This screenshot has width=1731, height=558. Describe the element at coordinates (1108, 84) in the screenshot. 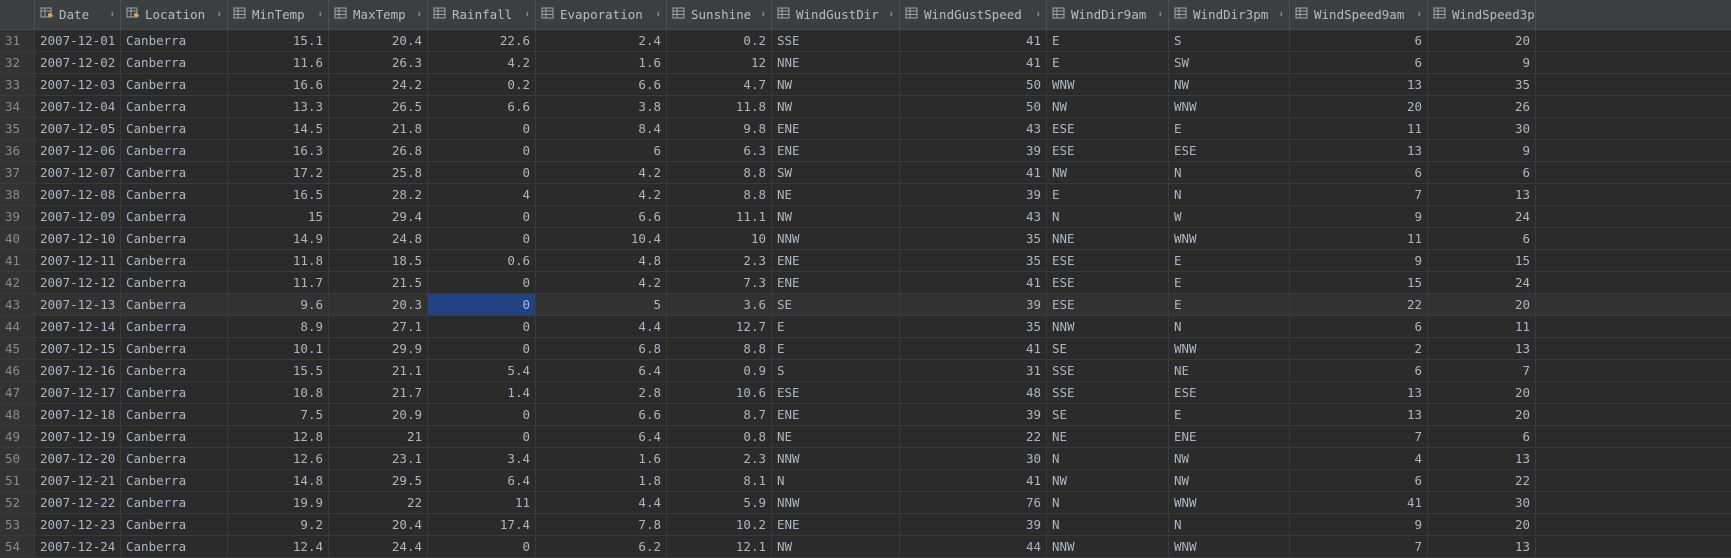

I see `cell-winddir9am: WNW` at that location.